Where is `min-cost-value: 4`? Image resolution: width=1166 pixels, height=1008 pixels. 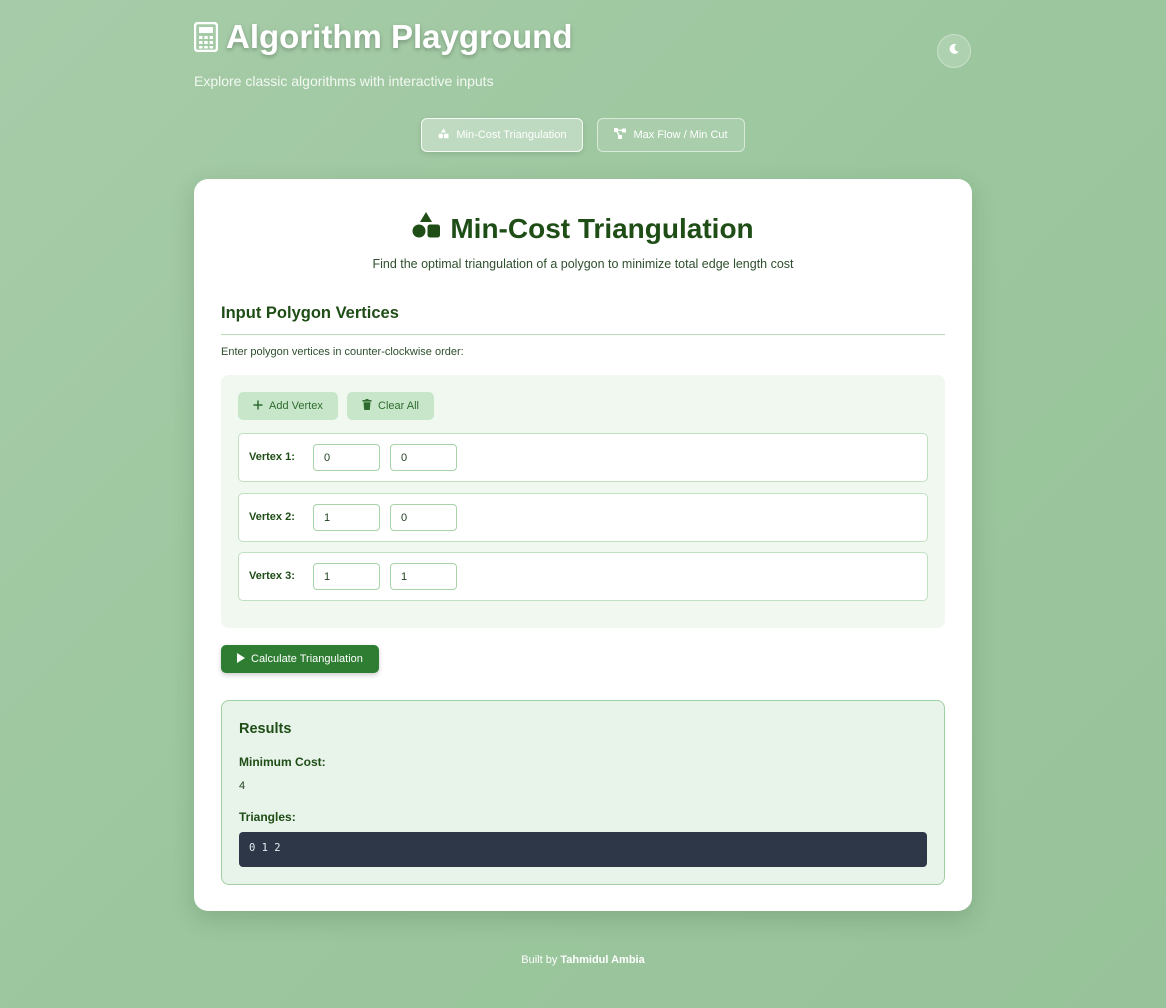
min-cost-value: 4 is located at coordinates (242, 786).